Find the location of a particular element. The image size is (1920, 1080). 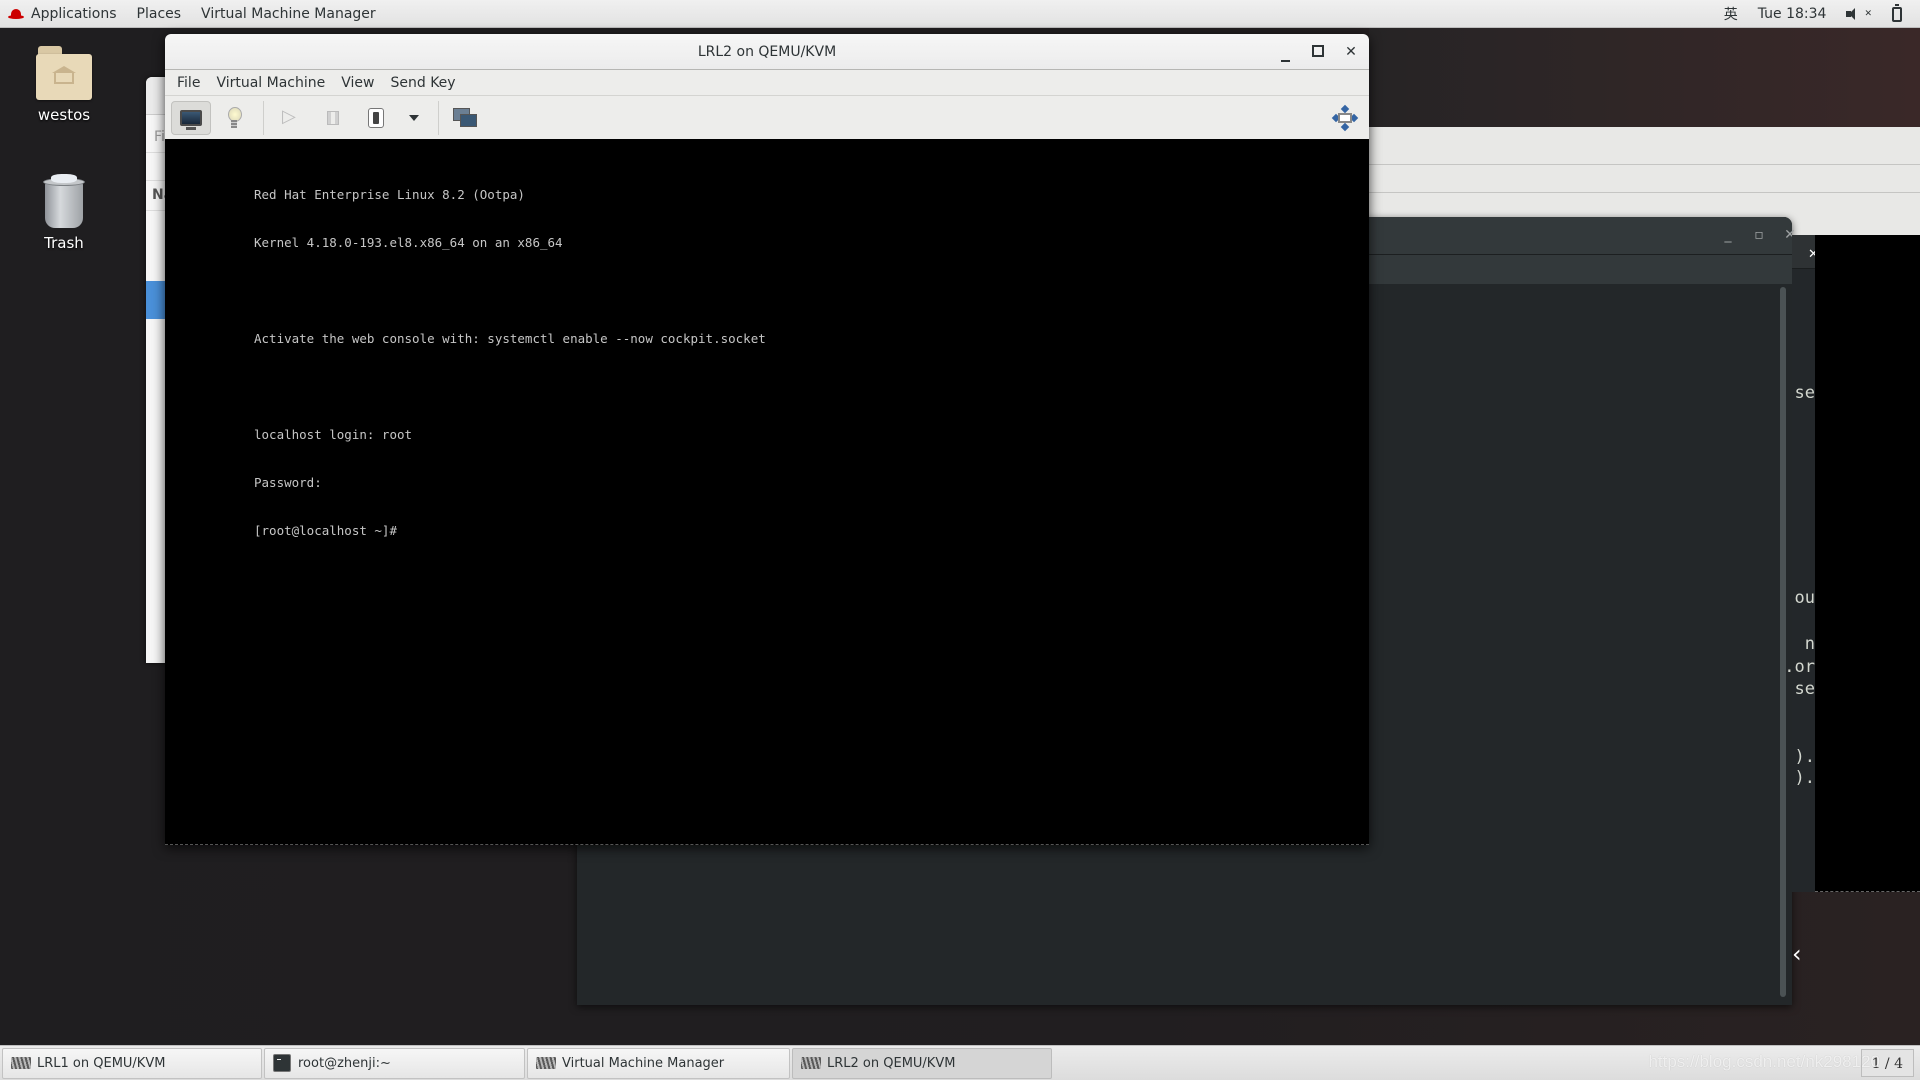

status-area: 英 Tue 18:34 ✕ is located at coordinates (1813, 14).